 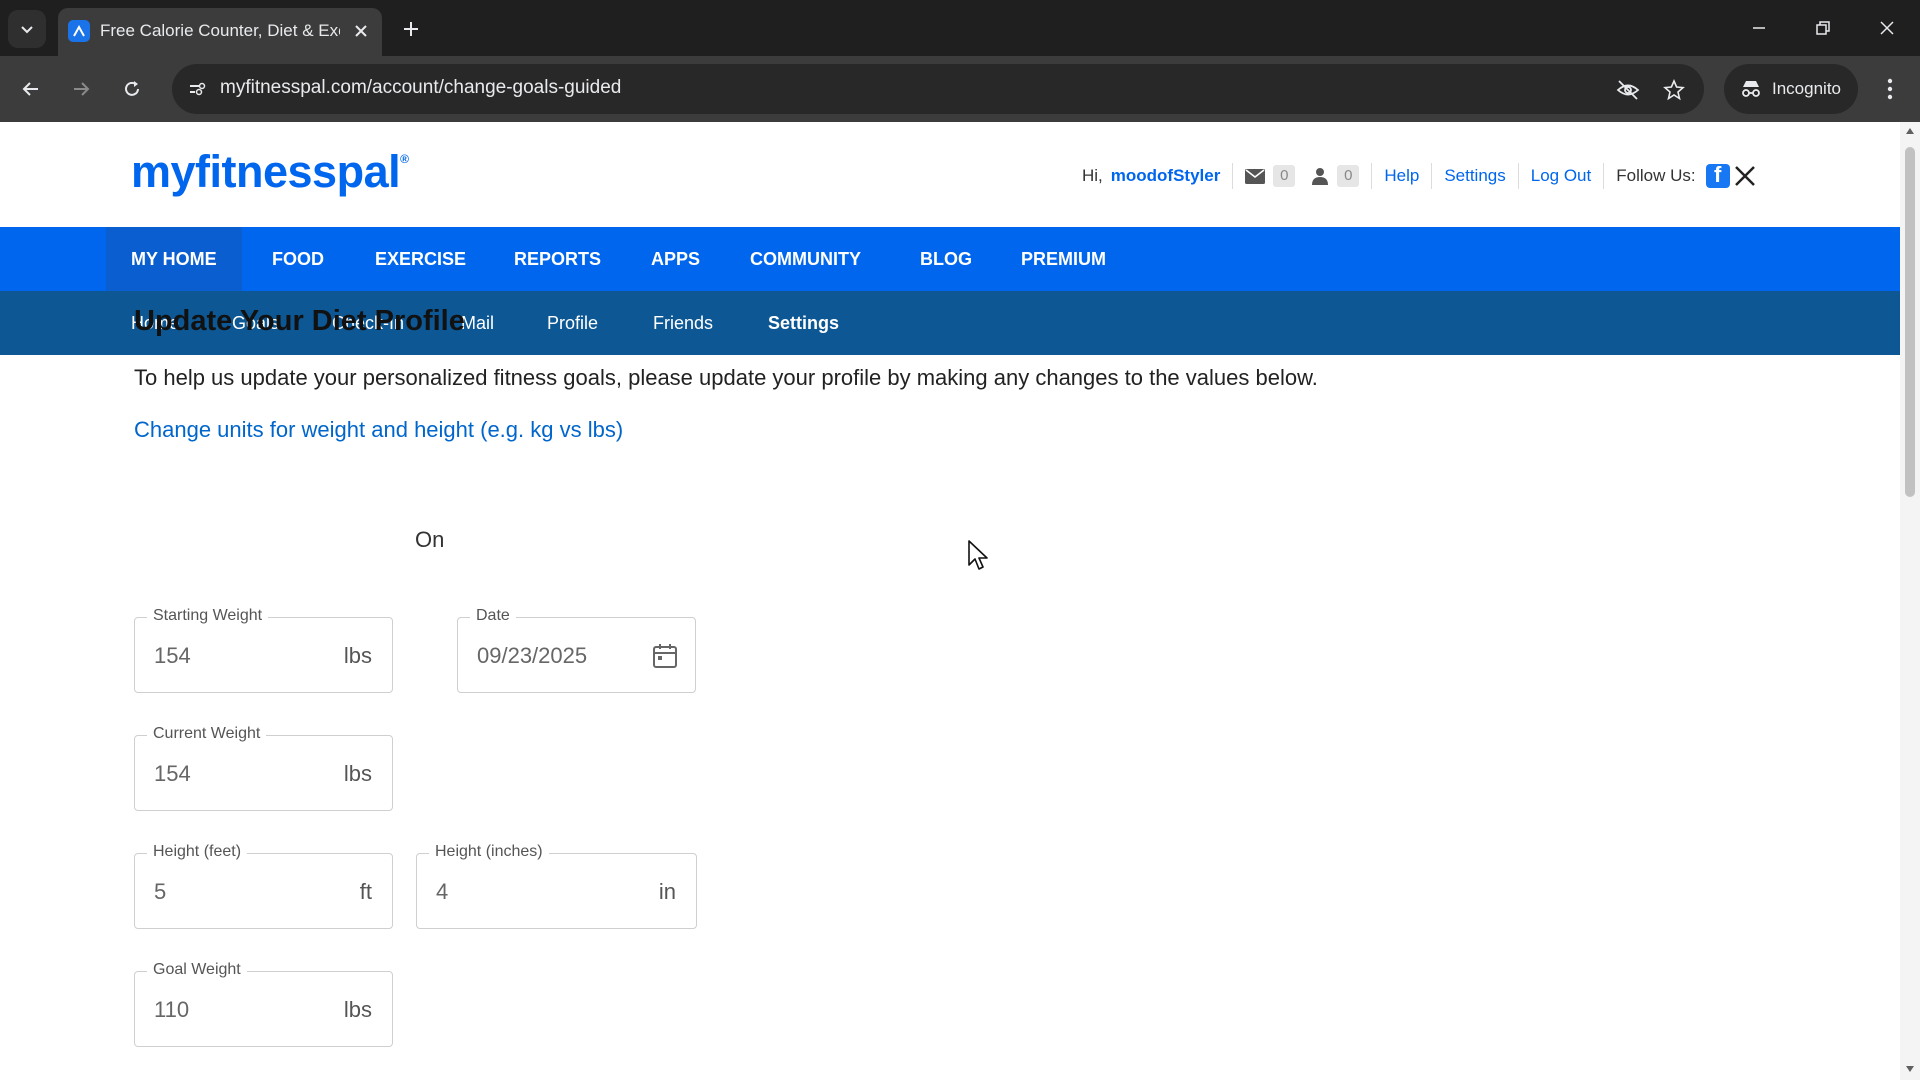 What do you see at coordinates (1751, 89) in the screenshot?
I see `incognito-icon` at bounding box center [1751, 89].